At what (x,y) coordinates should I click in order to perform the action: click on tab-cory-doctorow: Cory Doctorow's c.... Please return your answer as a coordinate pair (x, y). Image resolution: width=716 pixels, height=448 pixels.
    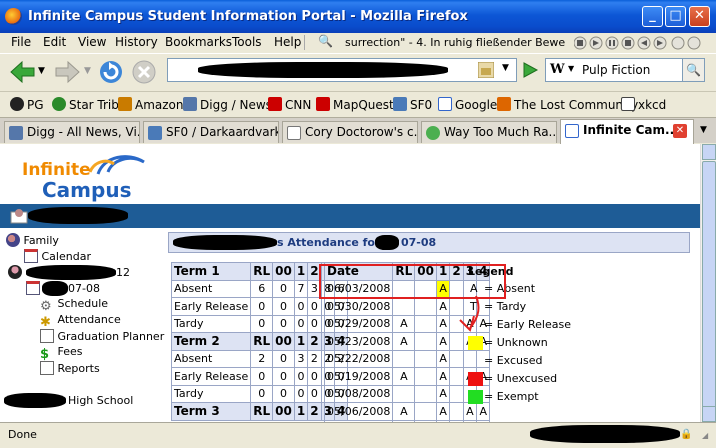
    Looking at the image, I should click on (350, 132).